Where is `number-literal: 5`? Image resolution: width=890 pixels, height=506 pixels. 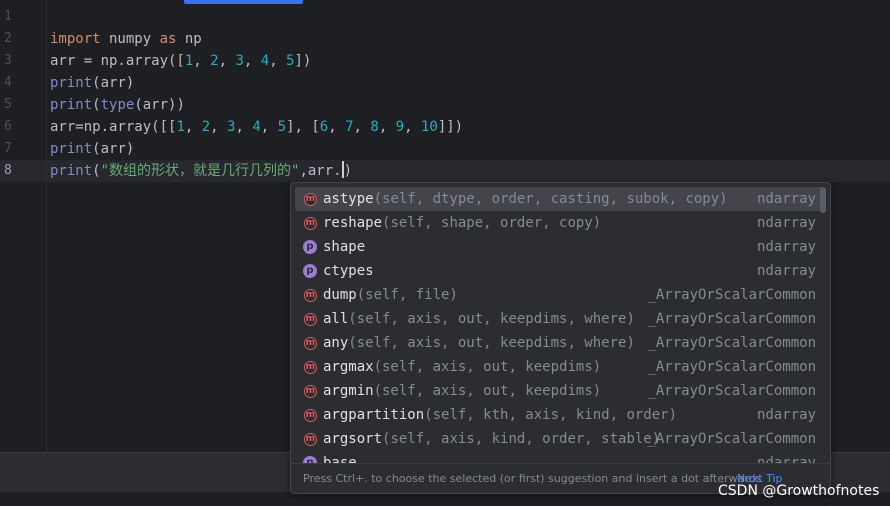 number-literal: 5 is located at coordinates (282, 127).